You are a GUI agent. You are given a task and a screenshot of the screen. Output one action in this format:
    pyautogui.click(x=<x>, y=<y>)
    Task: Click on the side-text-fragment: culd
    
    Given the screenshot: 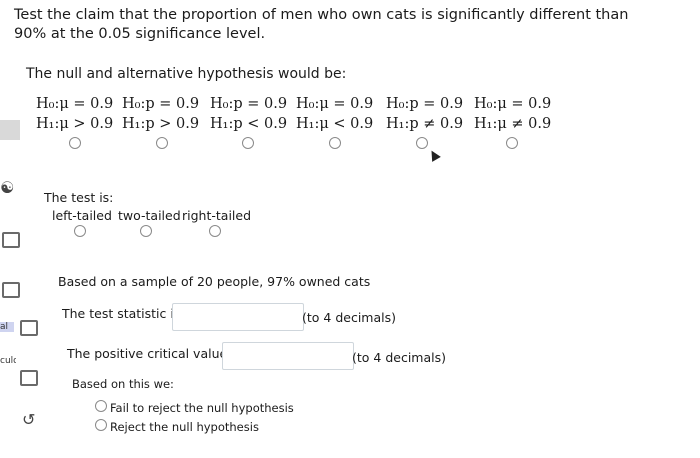 What is the action you would take?
    pyautogui.click(x=8, y=361)
    